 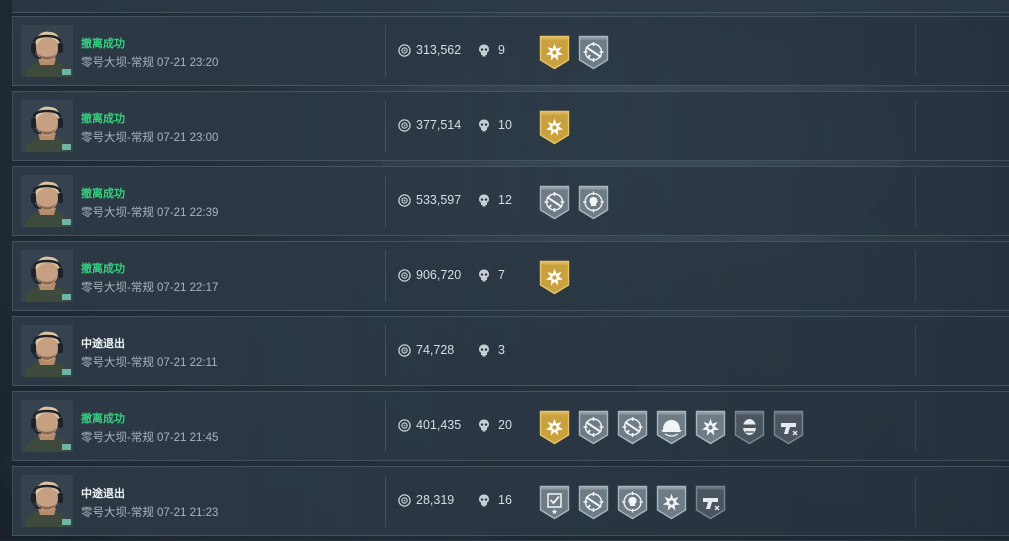 What do you see at coordinates (149, 363) in the screenshot?
I see `map-and-time: 零号大坝-常规 07-21 22:11` at bounding box center [149, 363].